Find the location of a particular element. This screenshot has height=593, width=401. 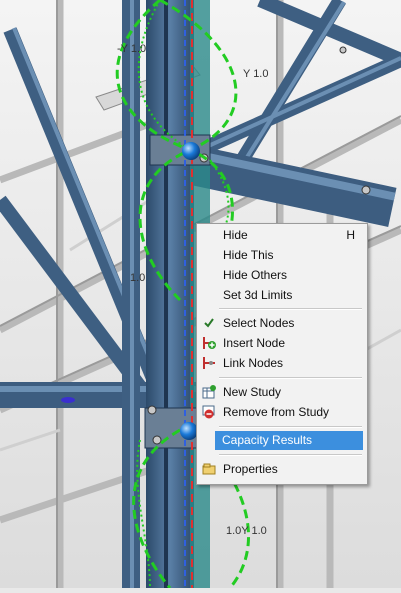

remove-icon is located at coordinates (208, 412).